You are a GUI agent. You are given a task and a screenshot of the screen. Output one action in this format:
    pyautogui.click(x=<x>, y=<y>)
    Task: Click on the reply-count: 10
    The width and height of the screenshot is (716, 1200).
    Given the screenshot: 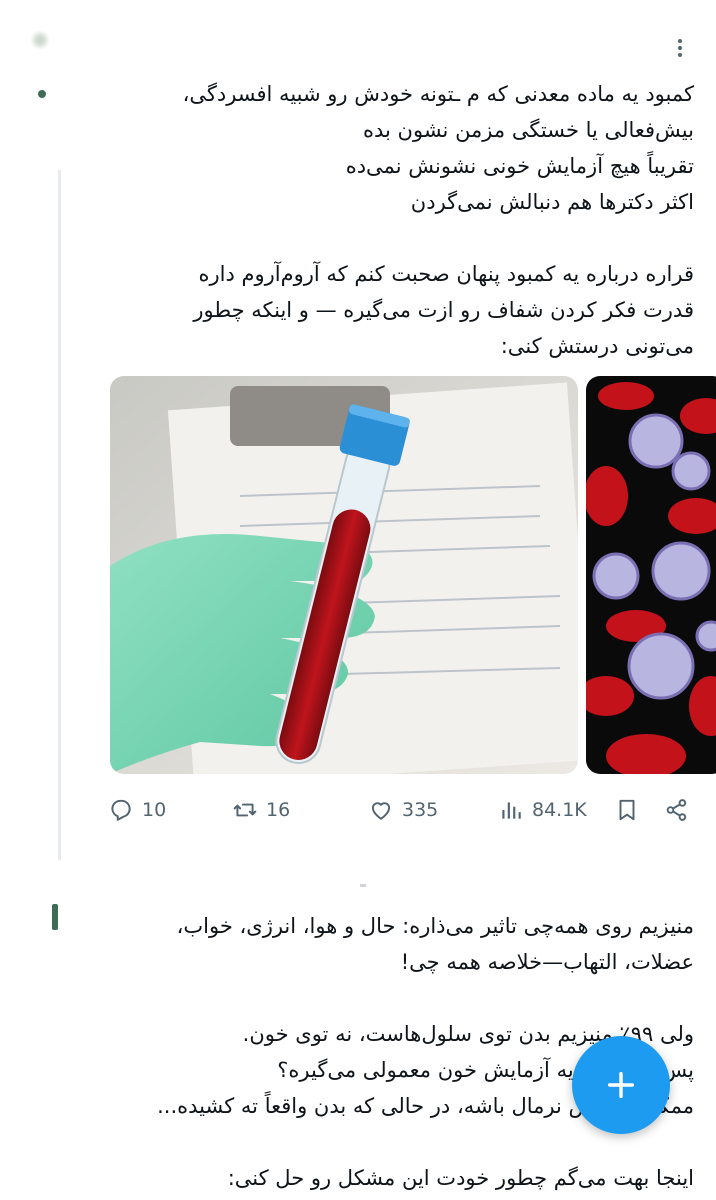 What is the action you would take?
    pyautogui.click(x=154, y=810)
    